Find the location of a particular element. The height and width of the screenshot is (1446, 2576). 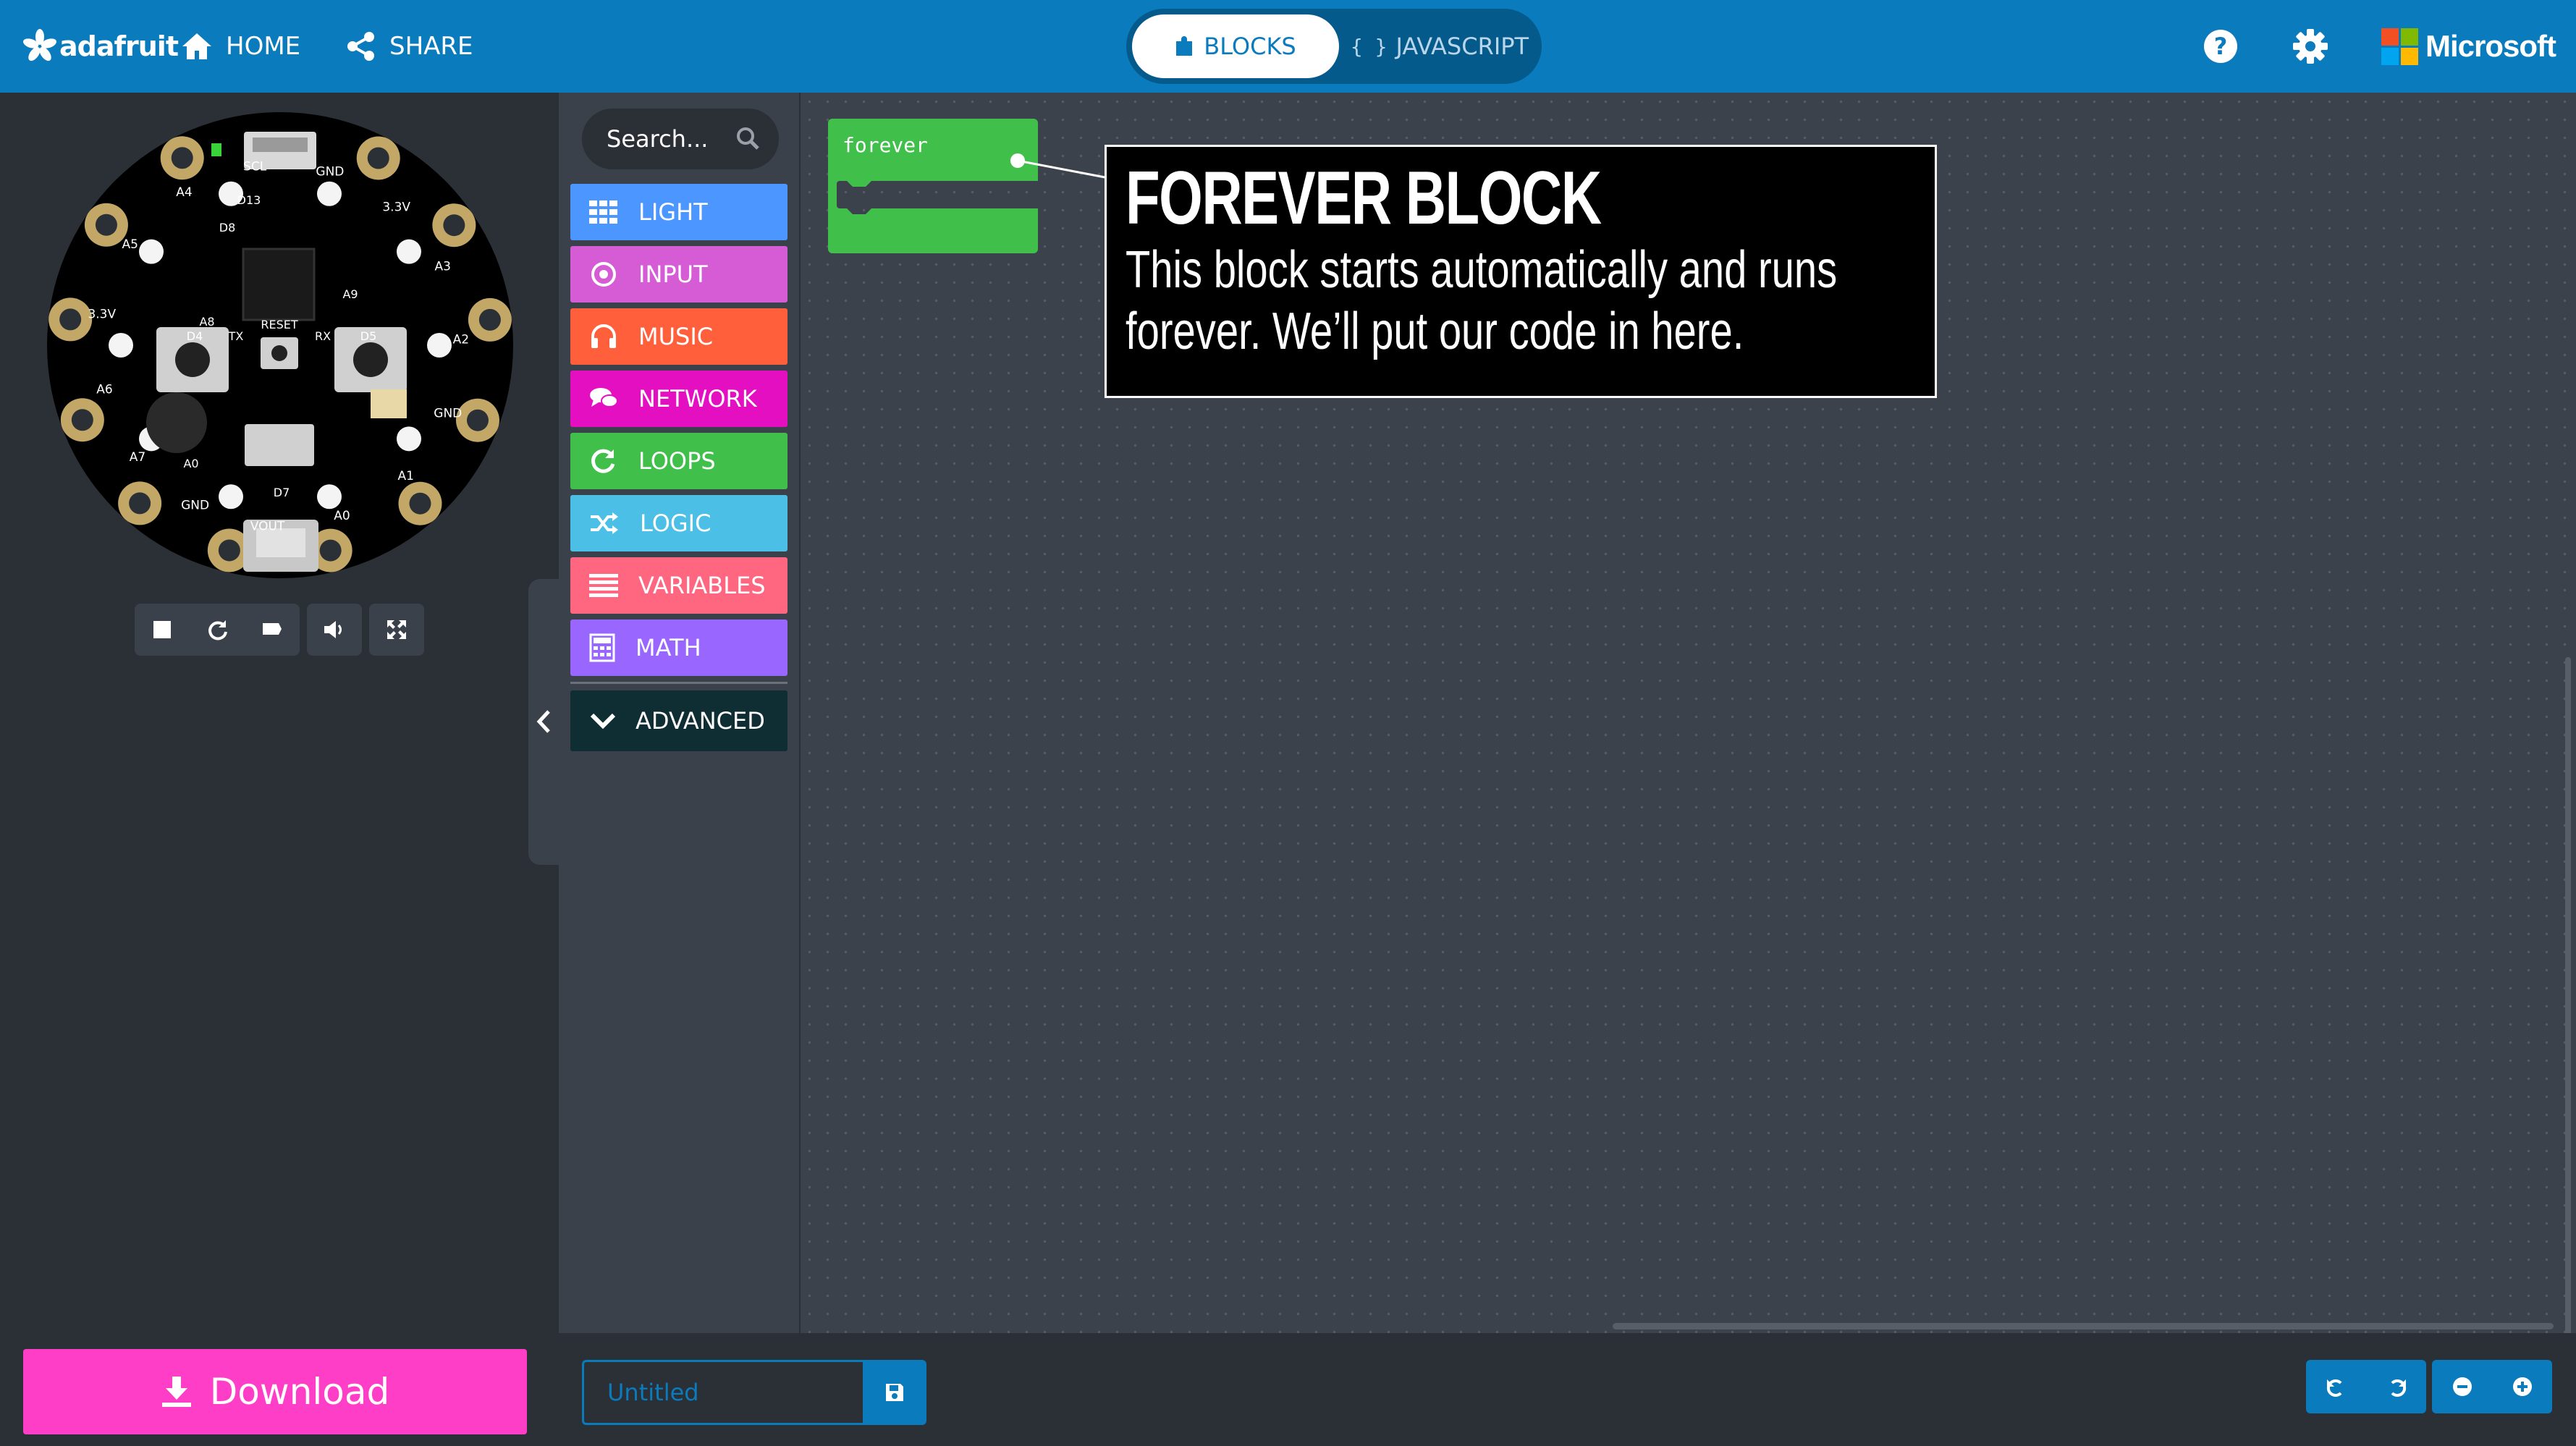

undo-icon is located at coordinates (2333, 1388).